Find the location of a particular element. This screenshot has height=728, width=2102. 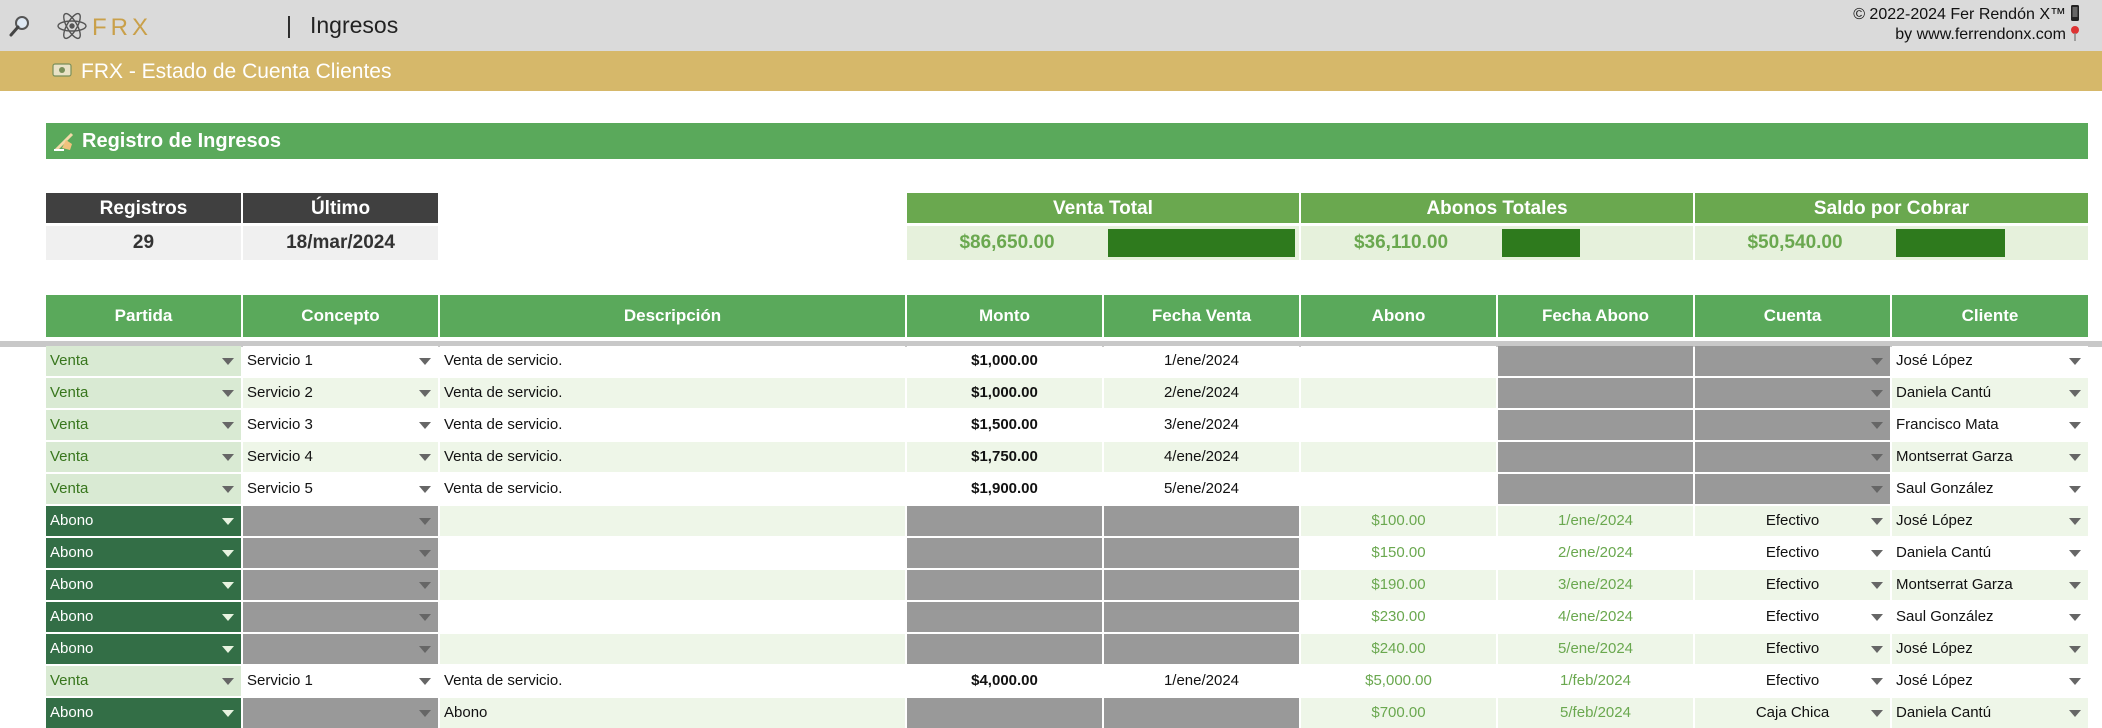

col-header-descripcion: Descripción is located at coordinates (672, 316).